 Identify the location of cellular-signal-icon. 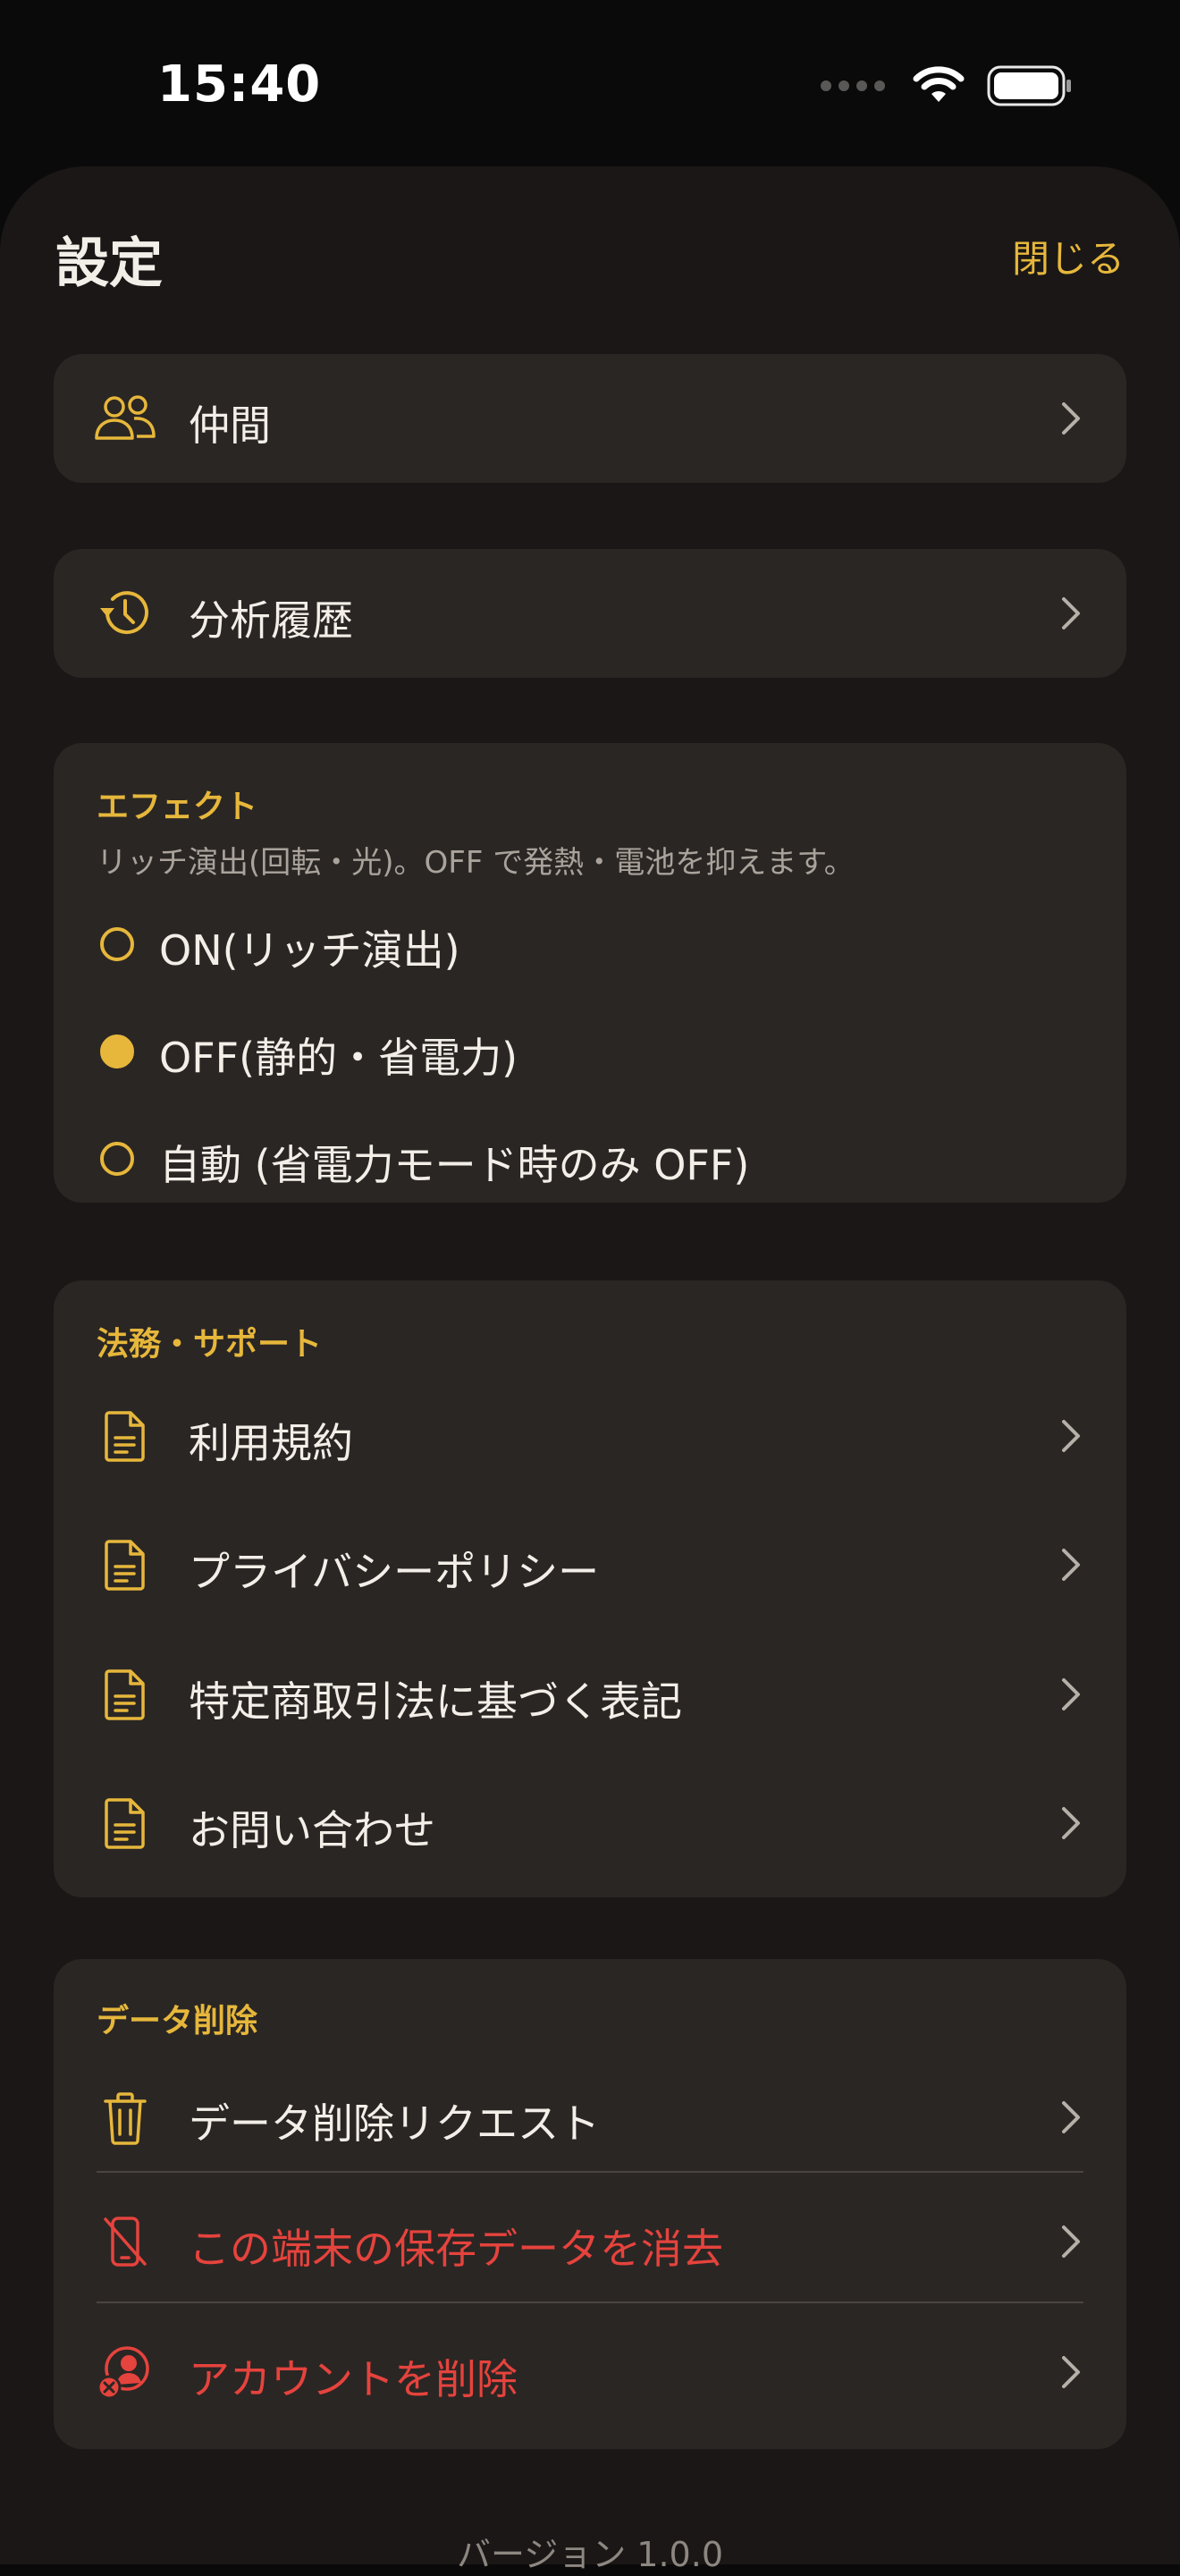
(853, 85).